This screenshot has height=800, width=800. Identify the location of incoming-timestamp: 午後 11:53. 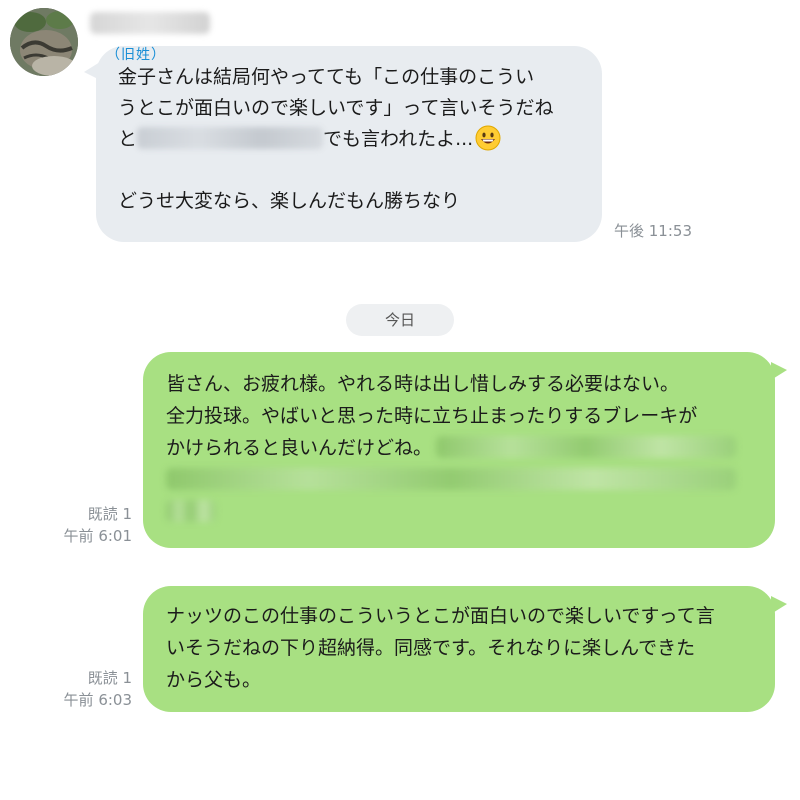
(653, 231).